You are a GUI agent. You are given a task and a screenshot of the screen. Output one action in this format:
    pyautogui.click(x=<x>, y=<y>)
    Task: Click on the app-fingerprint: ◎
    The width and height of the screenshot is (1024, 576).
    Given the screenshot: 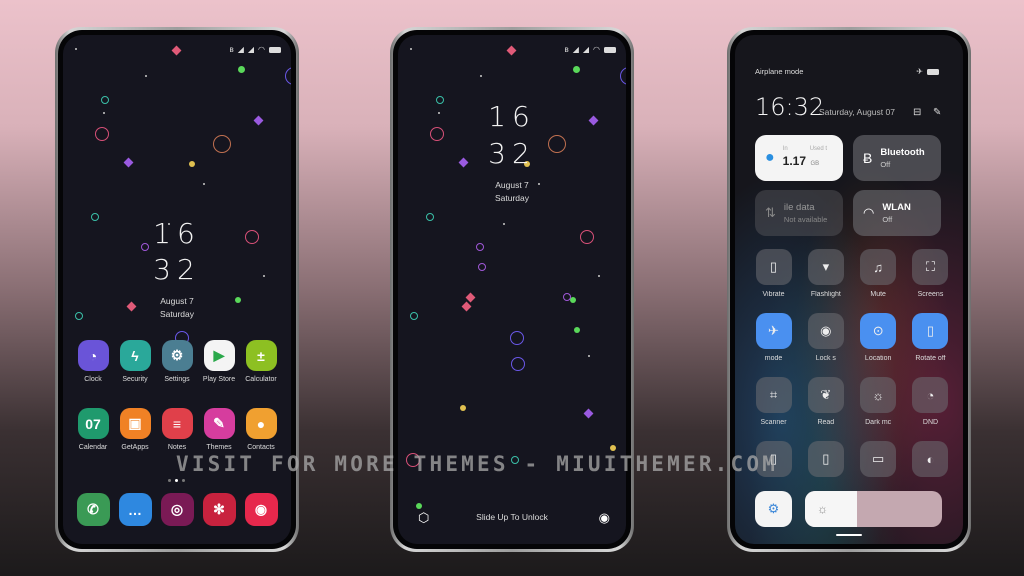 What is the action you would take?
    pyautogui.click(x=177, y=509)
    